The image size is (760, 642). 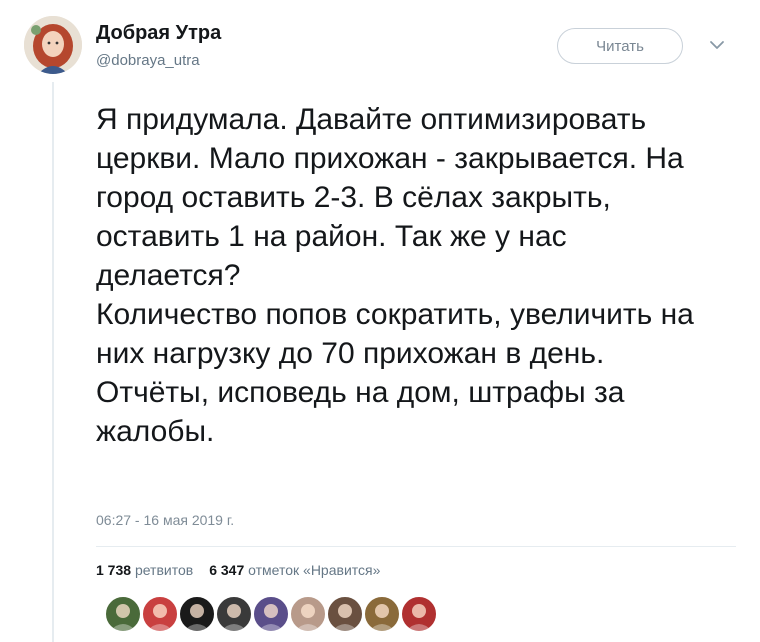 I want to click on tweet-header: Добрая Утра @dobraya_utra Читать, so click(x=380, y=45).